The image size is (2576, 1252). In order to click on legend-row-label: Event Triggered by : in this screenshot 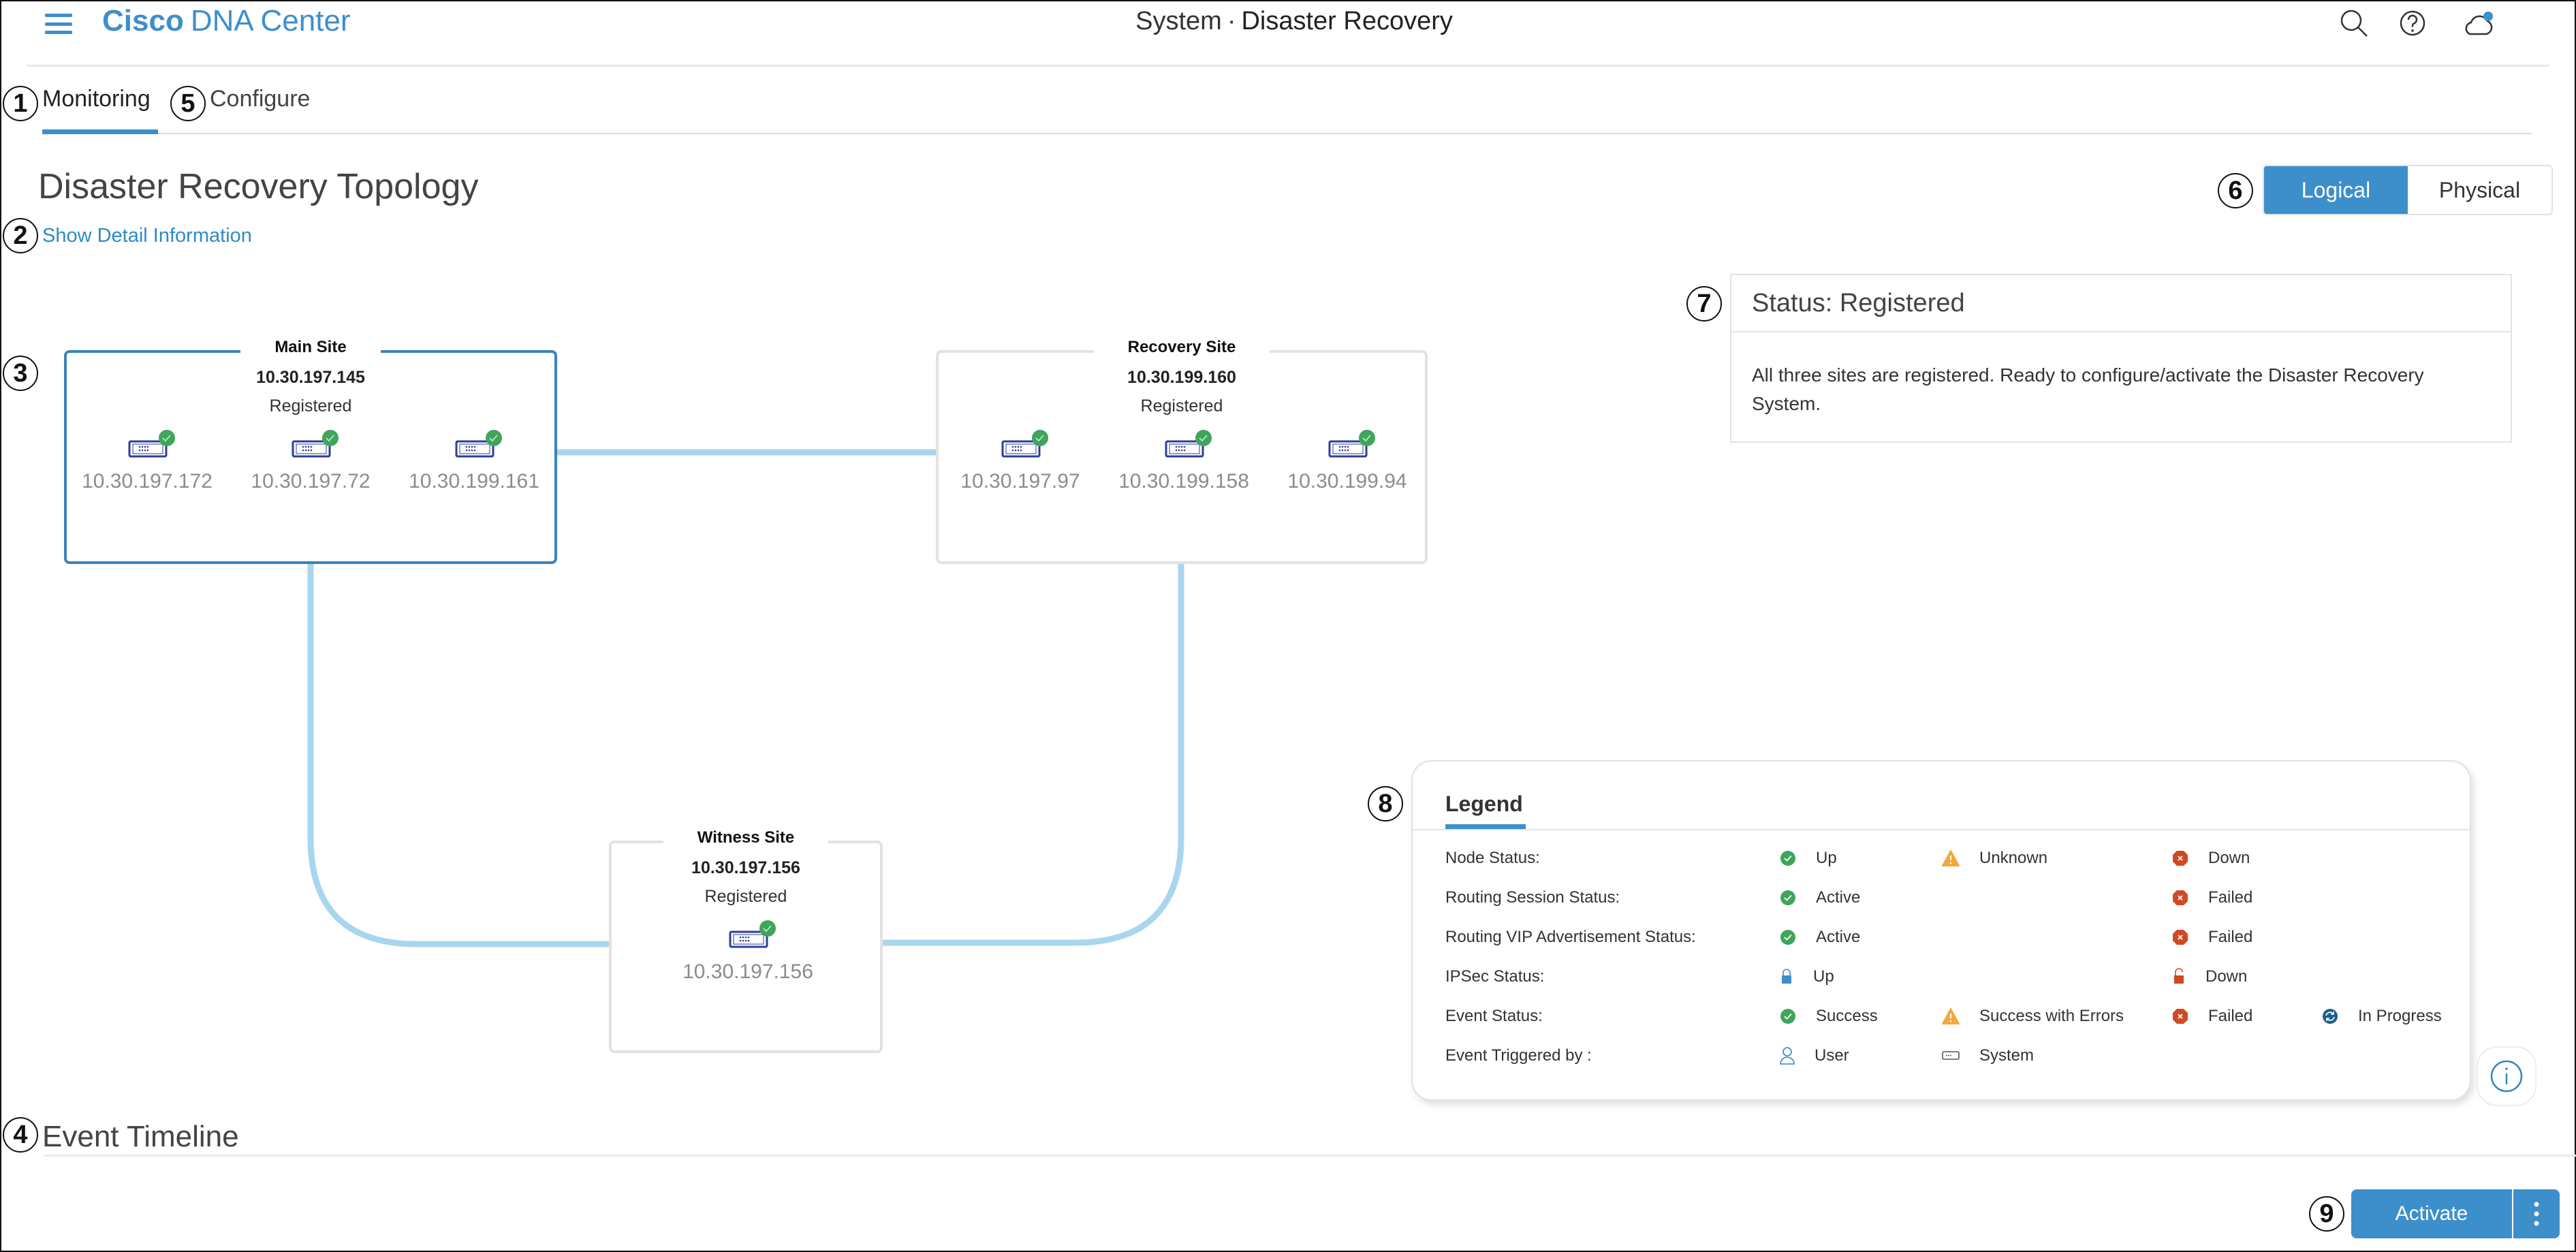, I will do `click(1518, 1056)`.